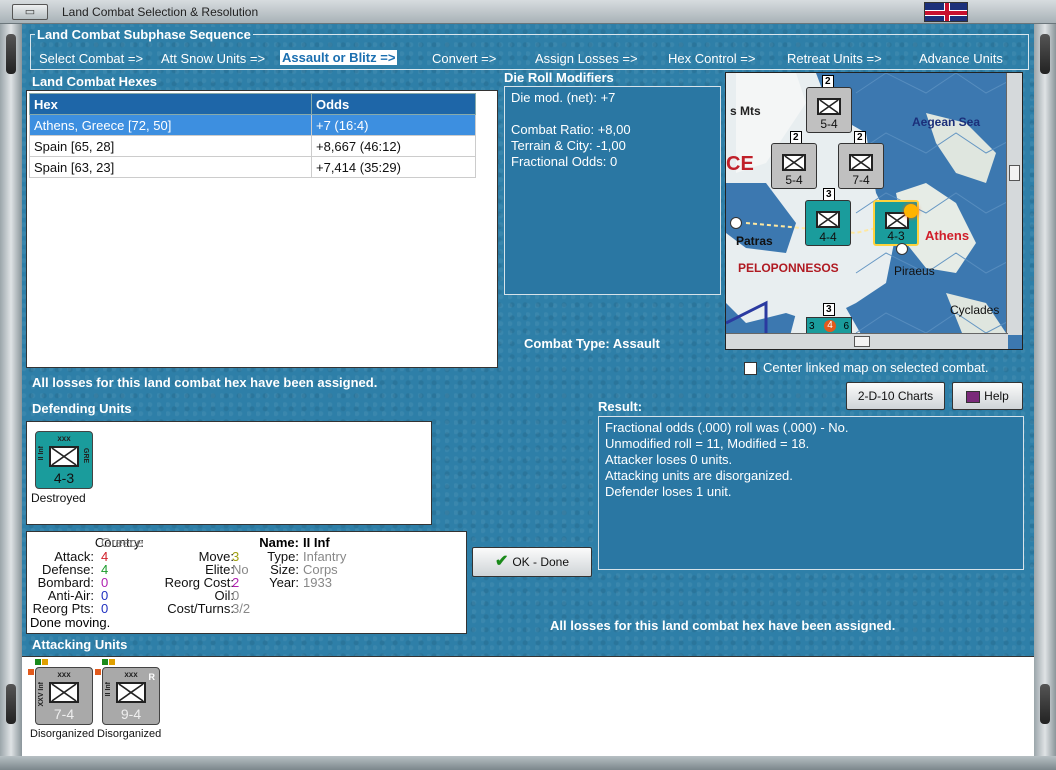 This screenshot has width=1056, height=770. Describe the element at coordinates (911, 211) in the screenshot. I see `combat-explosion-icon` at that location.